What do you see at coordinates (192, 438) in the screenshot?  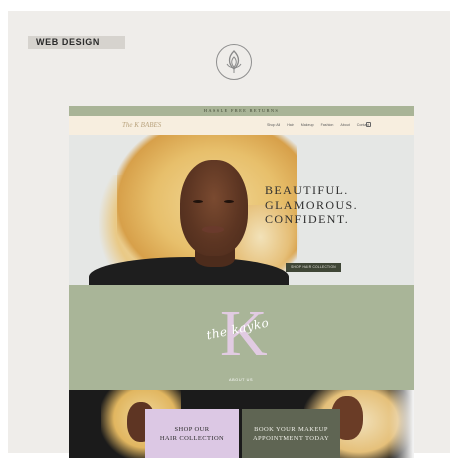 I see `card-text-line: HAIR COLLECTION` at bounding box center [192, 438].